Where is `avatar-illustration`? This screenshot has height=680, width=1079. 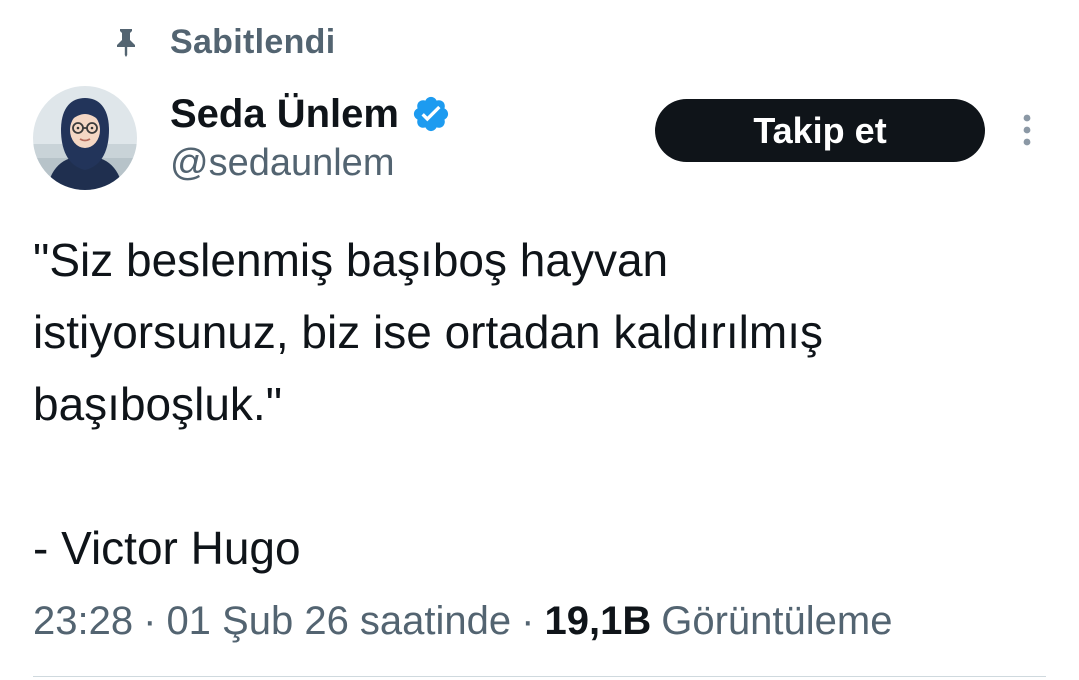 avatar-illustration is located at coordinates (85, 138).